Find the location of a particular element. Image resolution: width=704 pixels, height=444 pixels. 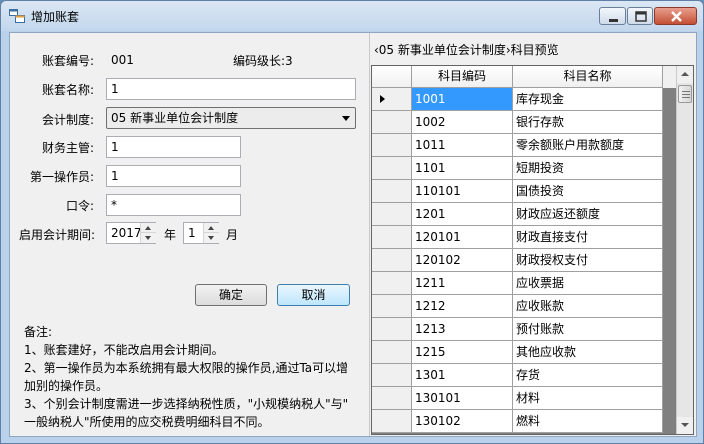

table-row: 1215 其他应收款 is located at coordinates (517, 352).